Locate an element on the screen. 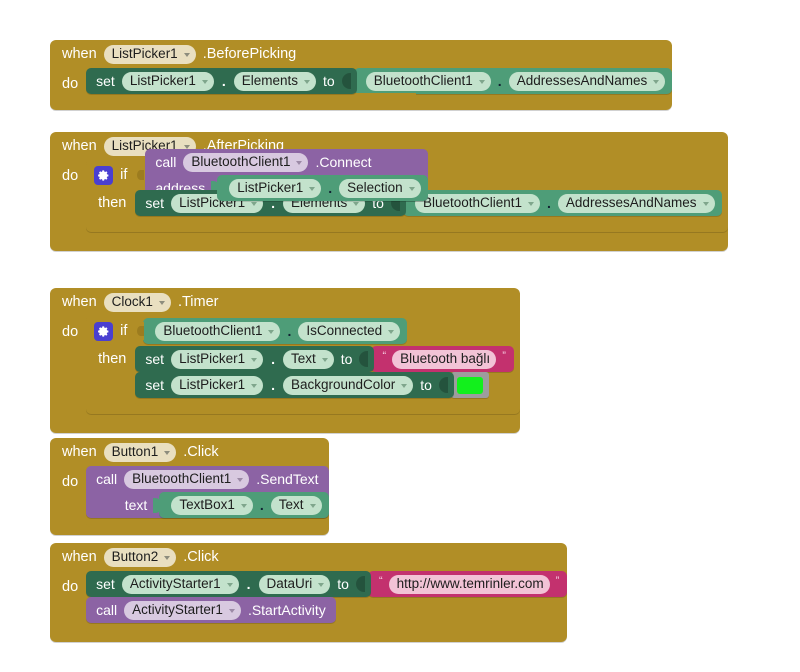 This screenshot has height=672, width=800. event-name: .Timer is located at coordinates (198, 302).